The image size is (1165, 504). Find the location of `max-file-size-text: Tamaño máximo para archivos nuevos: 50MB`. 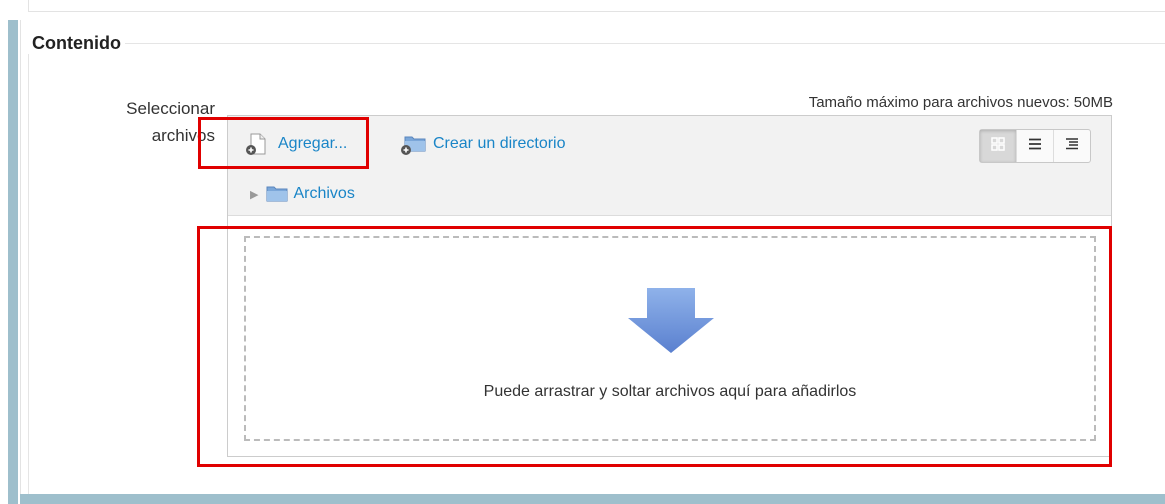

max-file-size-text: Tamaño máximo para archivos nuevos: 50MB is located at coordinates (960, 102).